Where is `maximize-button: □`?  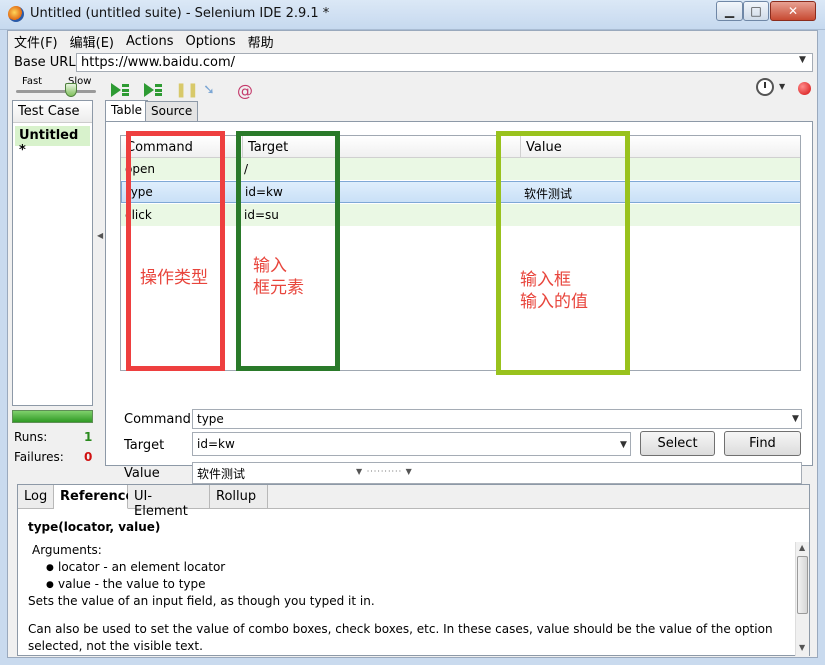 maximize-button: □ is located at coordinates (756, 11).